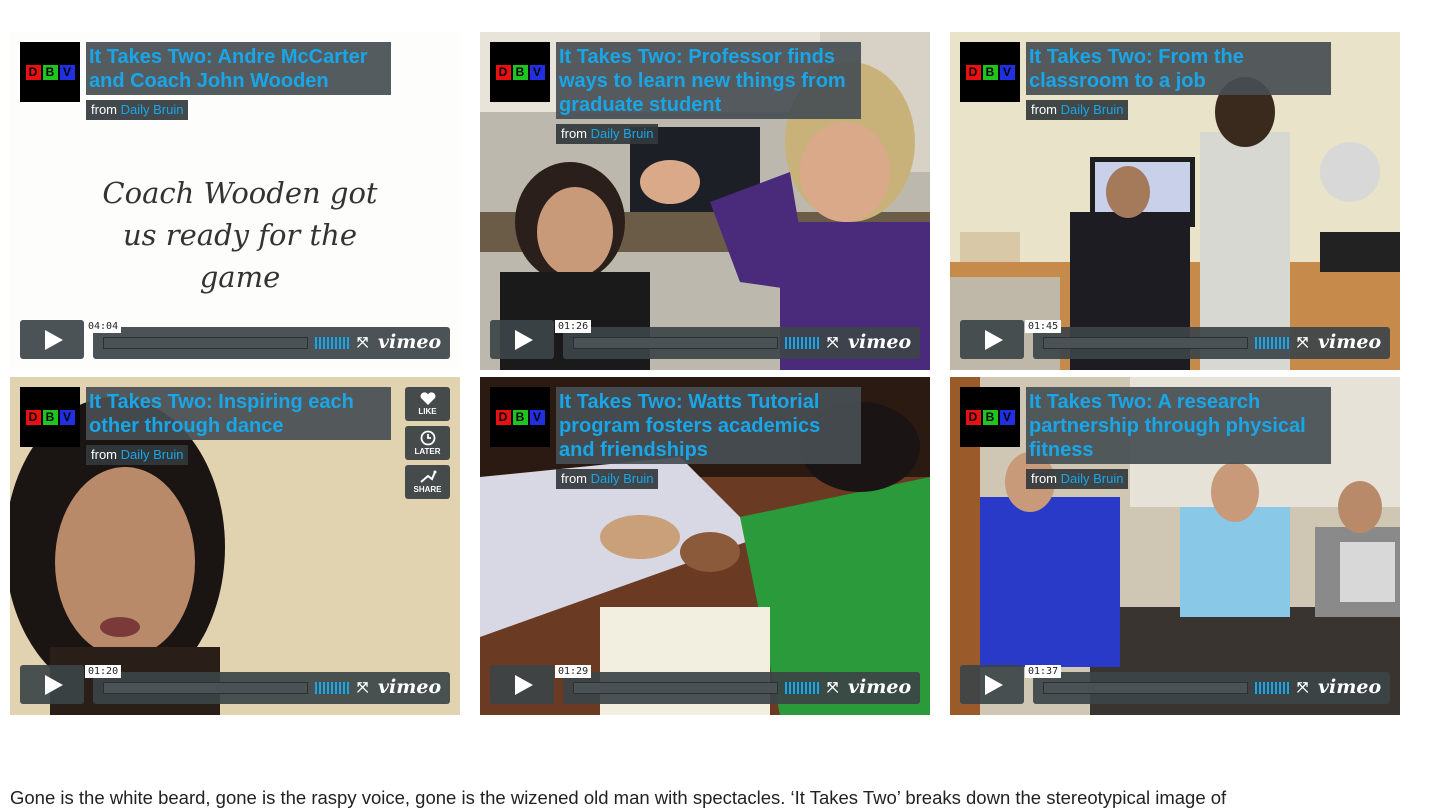 This screenshot has height=809, width=1446. Describe the element at coordinates (240, 235) in the screenshot. I see `card-text: Coach Wooden got us ready for the game` at that location.